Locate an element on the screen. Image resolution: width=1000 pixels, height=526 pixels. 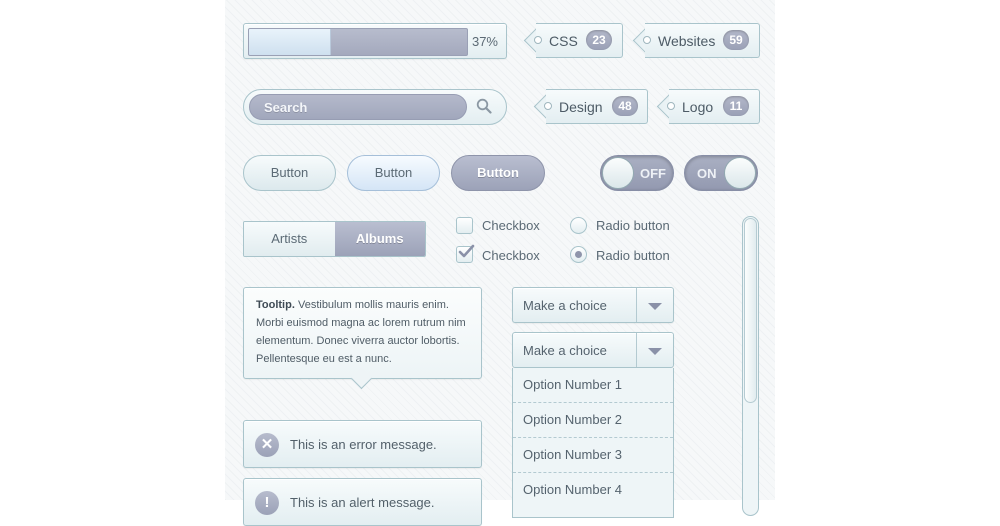
radio-selected is located at coordinates (578, 254).